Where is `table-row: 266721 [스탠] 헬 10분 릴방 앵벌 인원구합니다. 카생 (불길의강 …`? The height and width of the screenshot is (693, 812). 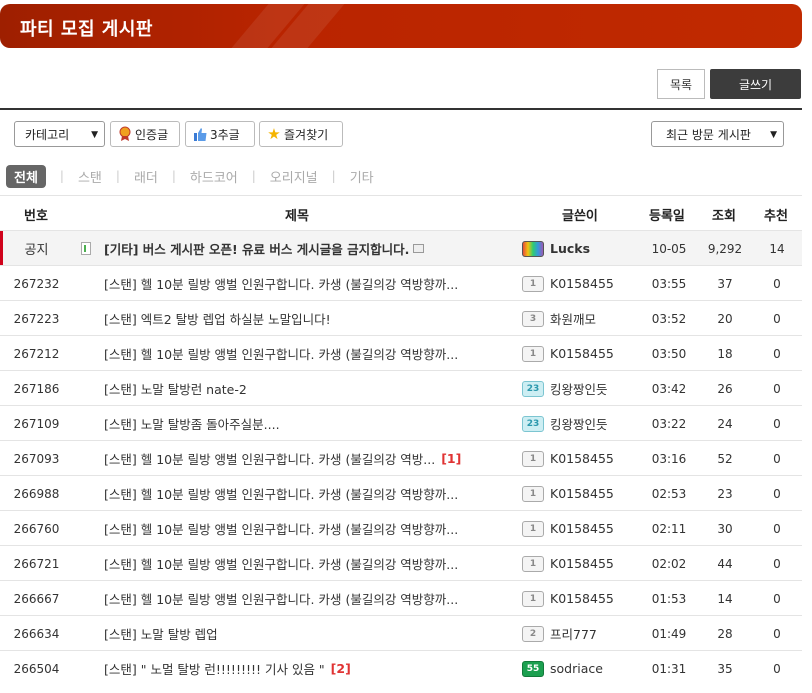 table-row: 266721 [스탠] 헬 10분 릴방 앵벌 인원구합니다. 카생 (불길의강 … is located at coordinates (401, 562).